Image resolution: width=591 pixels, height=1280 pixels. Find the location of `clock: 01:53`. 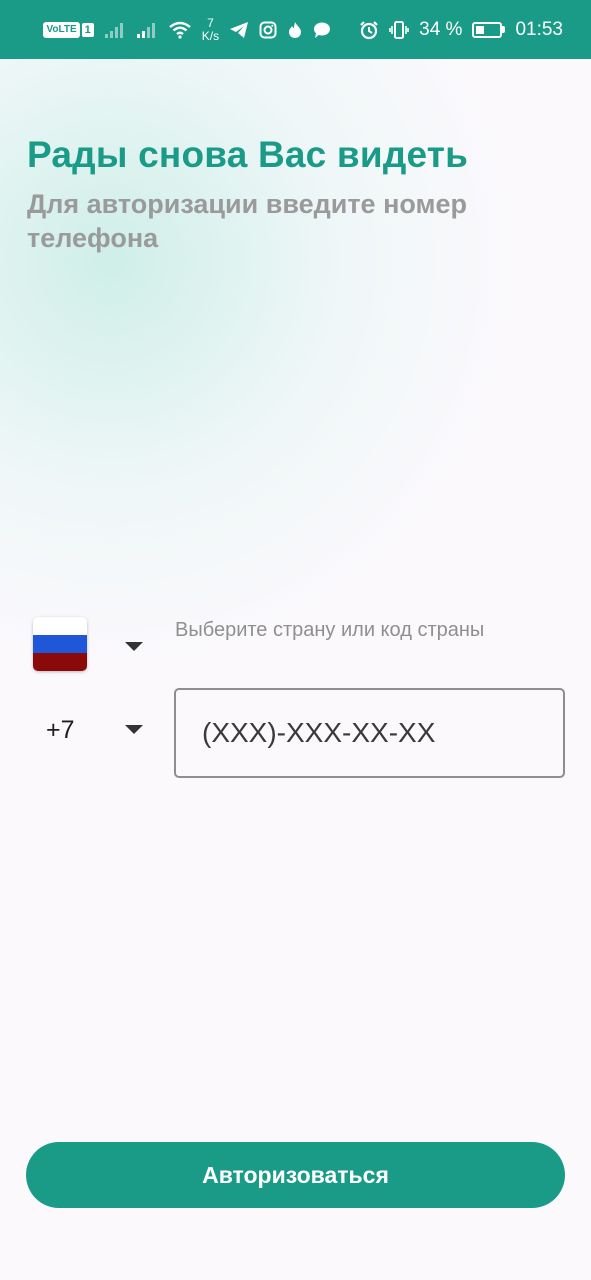

clock: 01:53 is located at coordinates (539, 29).